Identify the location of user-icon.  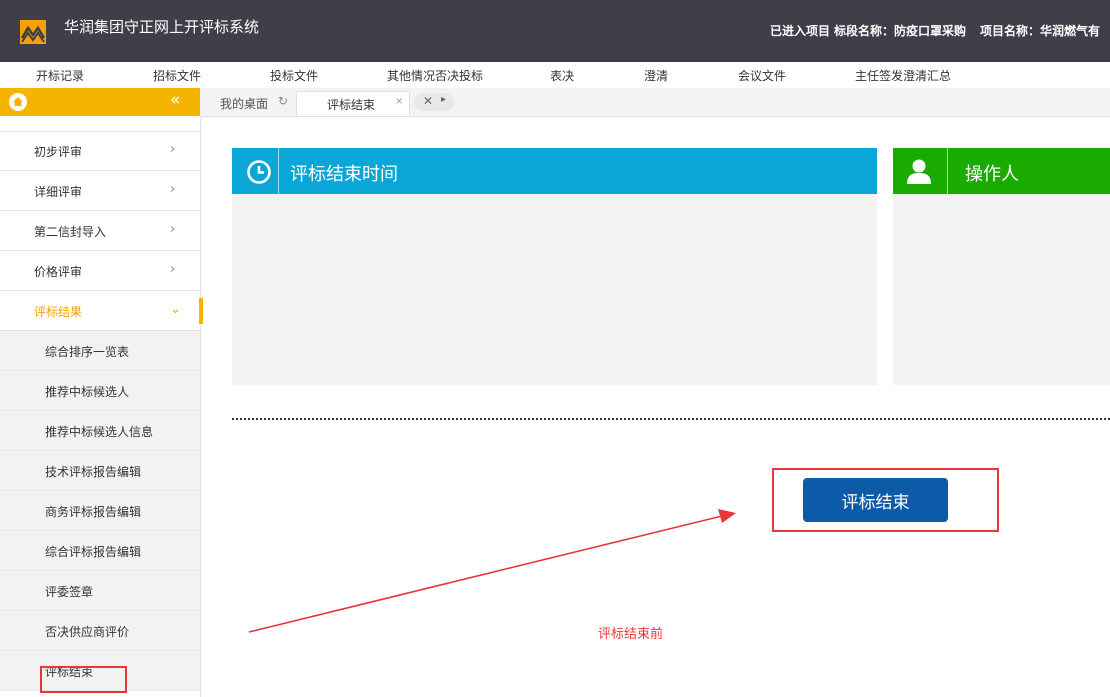
(919, 172).